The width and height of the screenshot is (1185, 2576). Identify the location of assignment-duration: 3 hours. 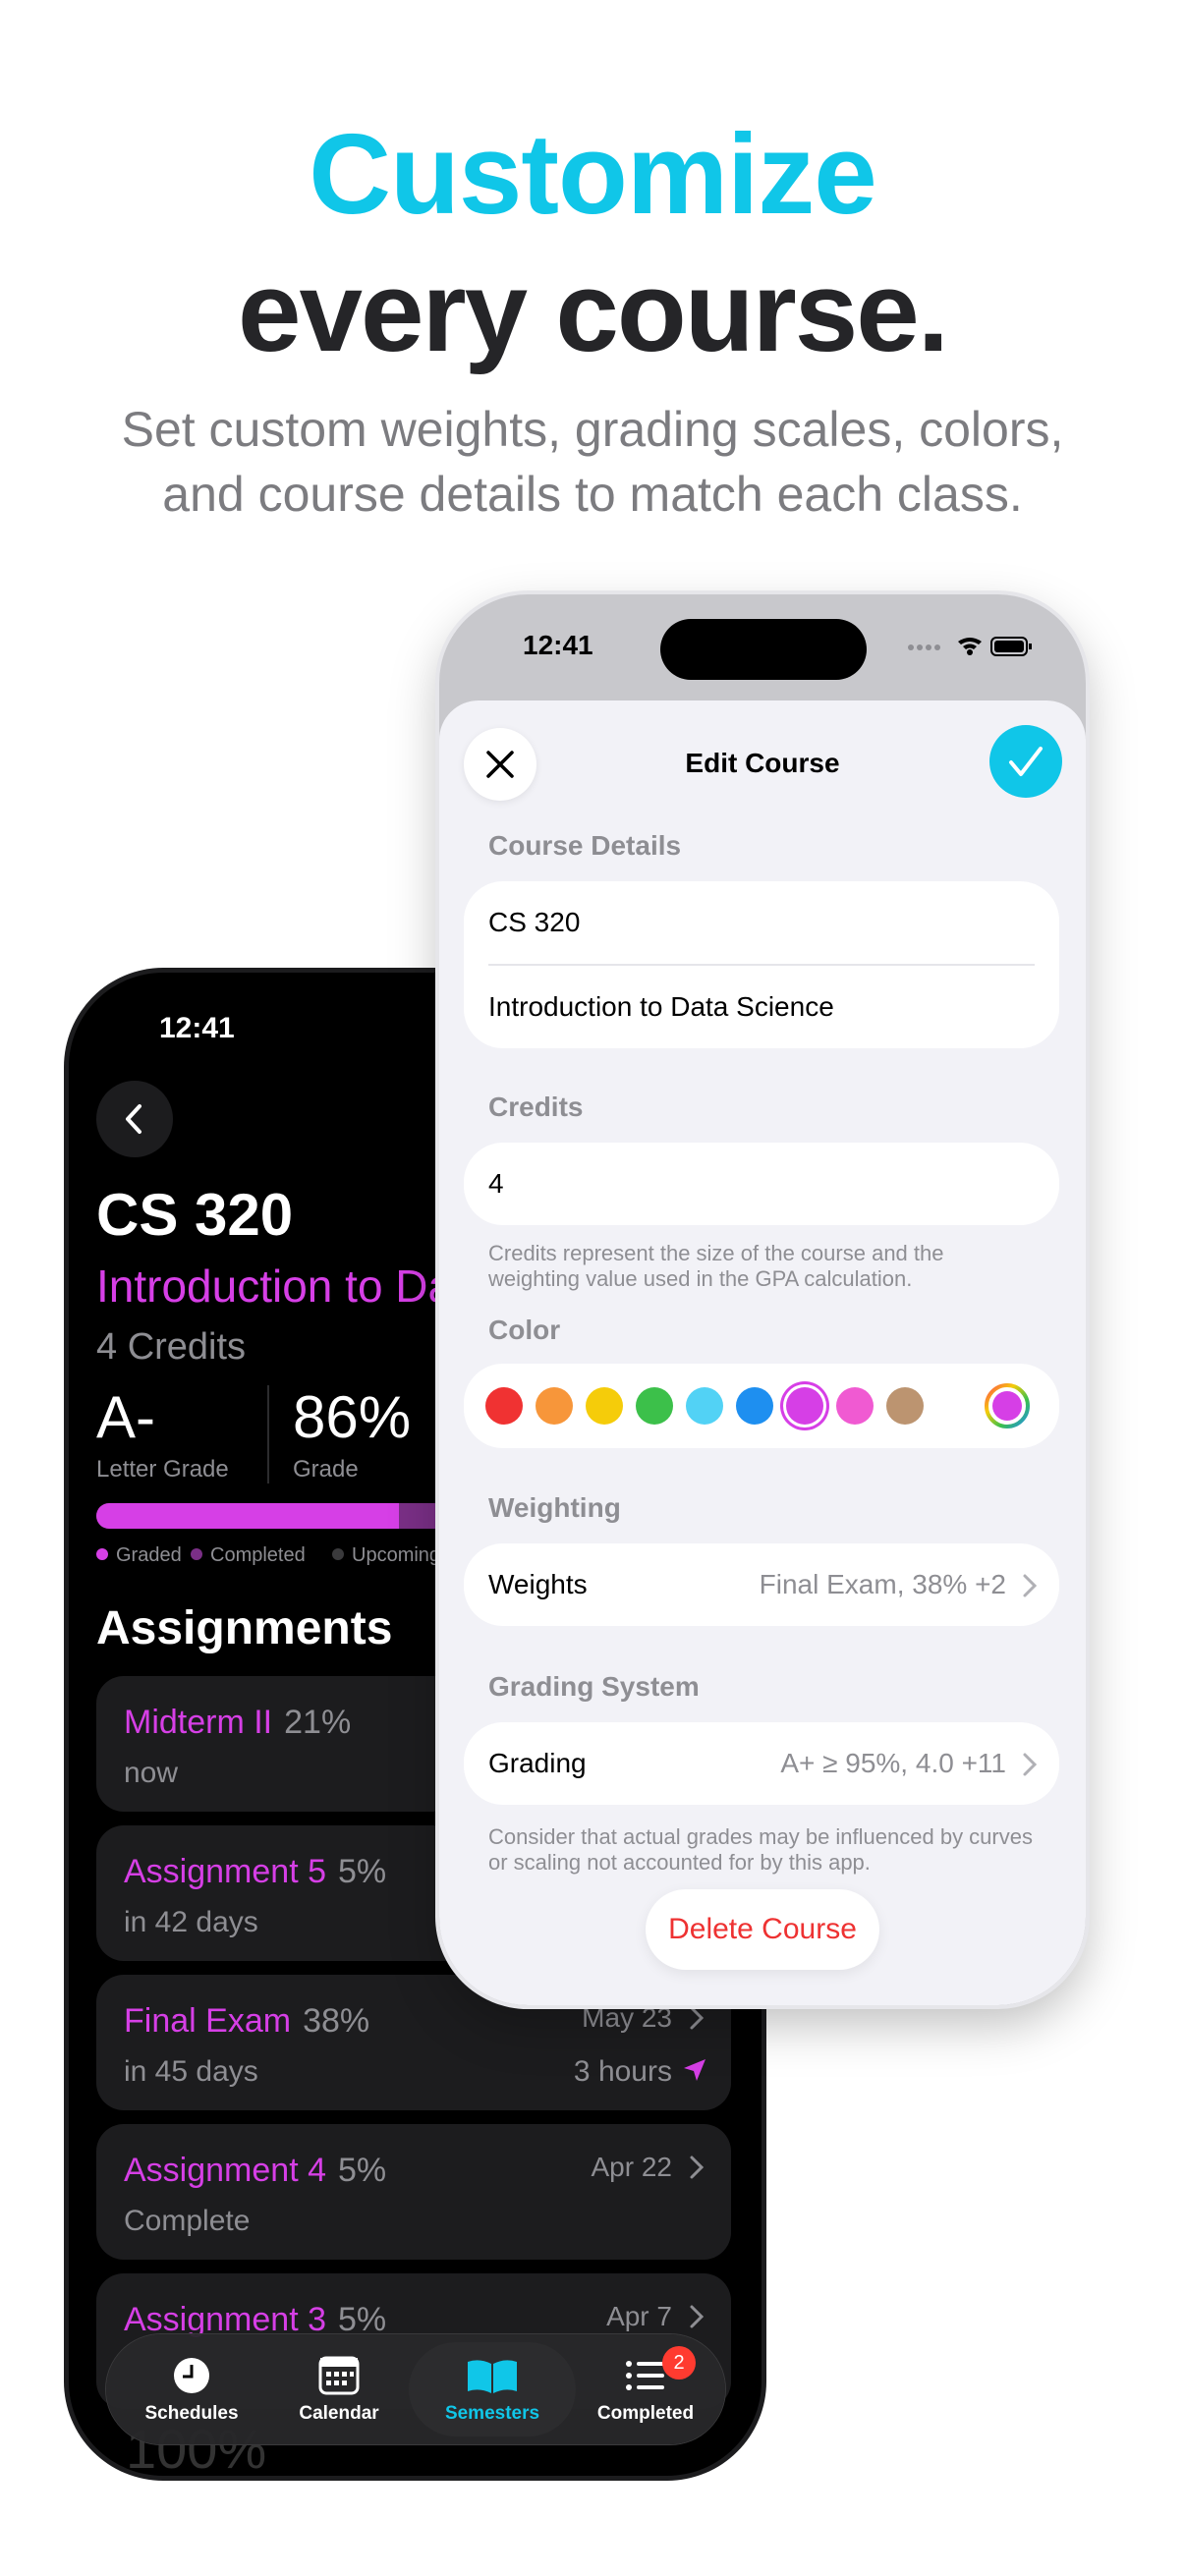
(623, 2071).